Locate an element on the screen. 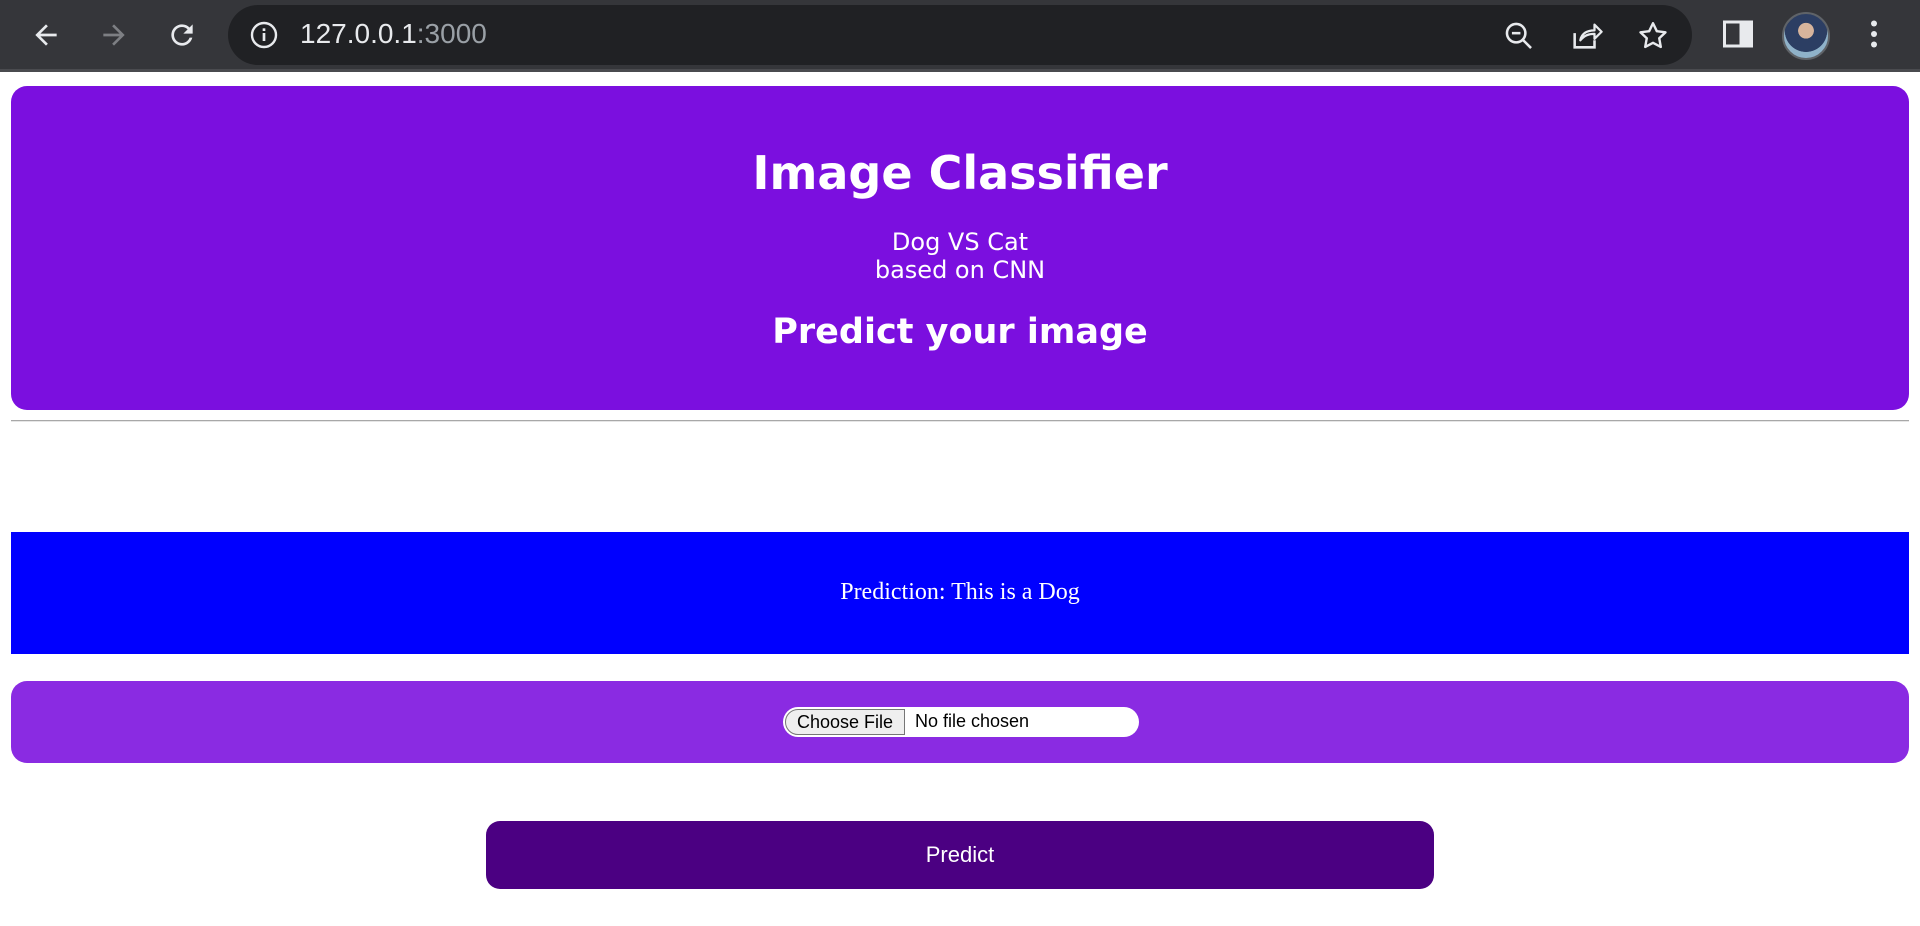 This screenshot has height=926, width=1920. back-button is located at coordinates (46, 35).